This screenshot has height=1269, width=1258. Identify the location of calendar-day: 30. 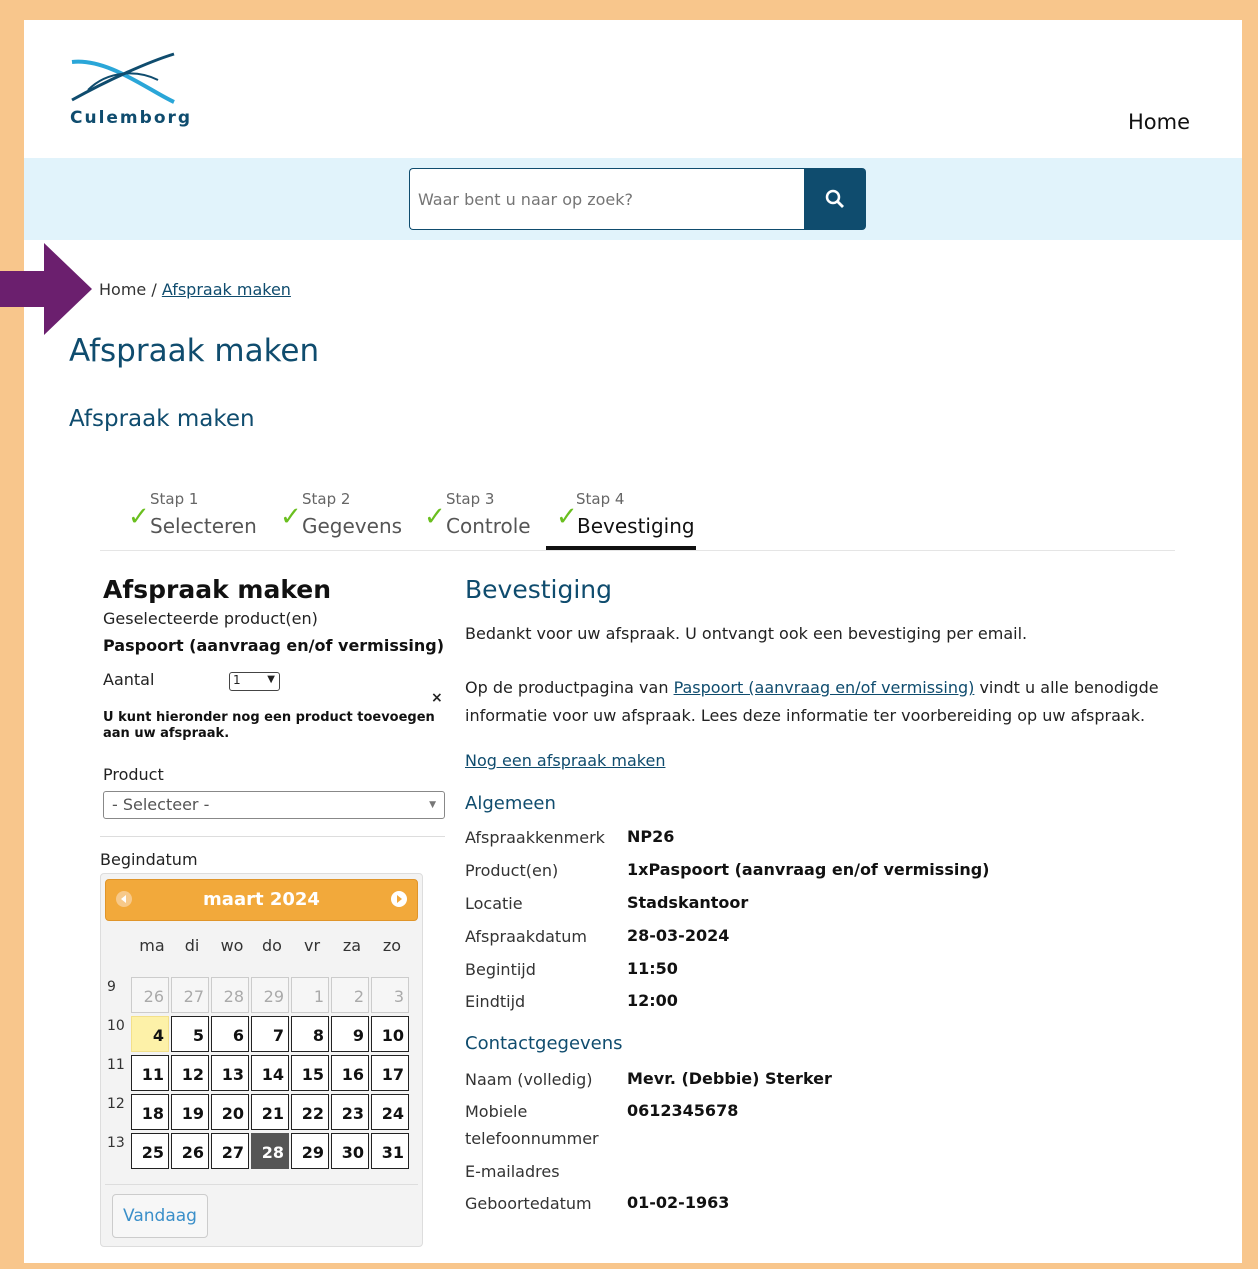
(350, 1151).